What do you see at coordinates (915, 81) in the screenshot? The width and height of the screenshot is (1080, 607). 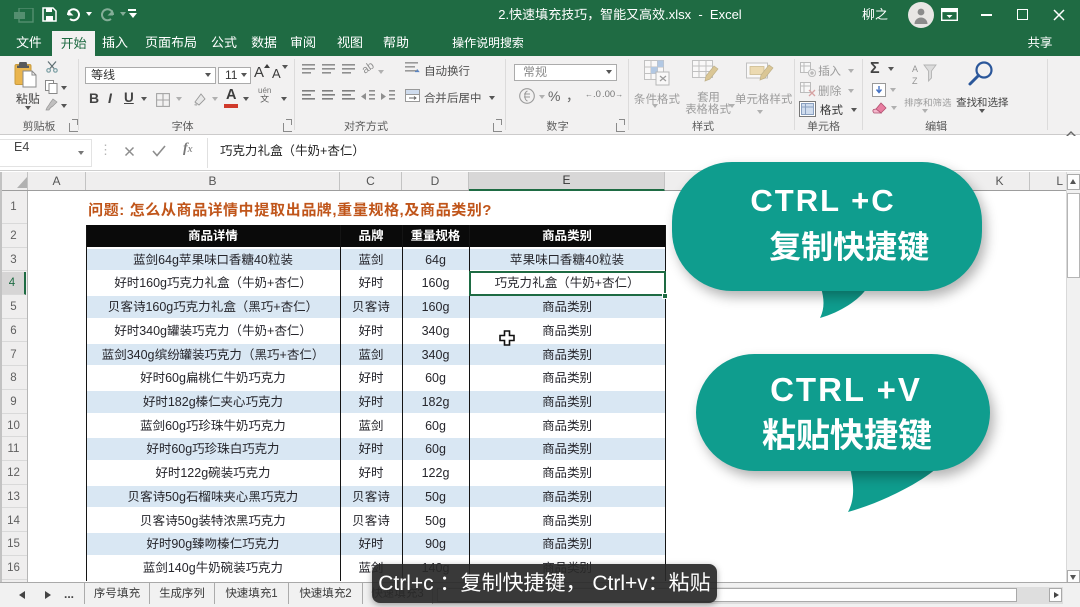 I see `svg-text: Z` at bounding box center [915, 81].